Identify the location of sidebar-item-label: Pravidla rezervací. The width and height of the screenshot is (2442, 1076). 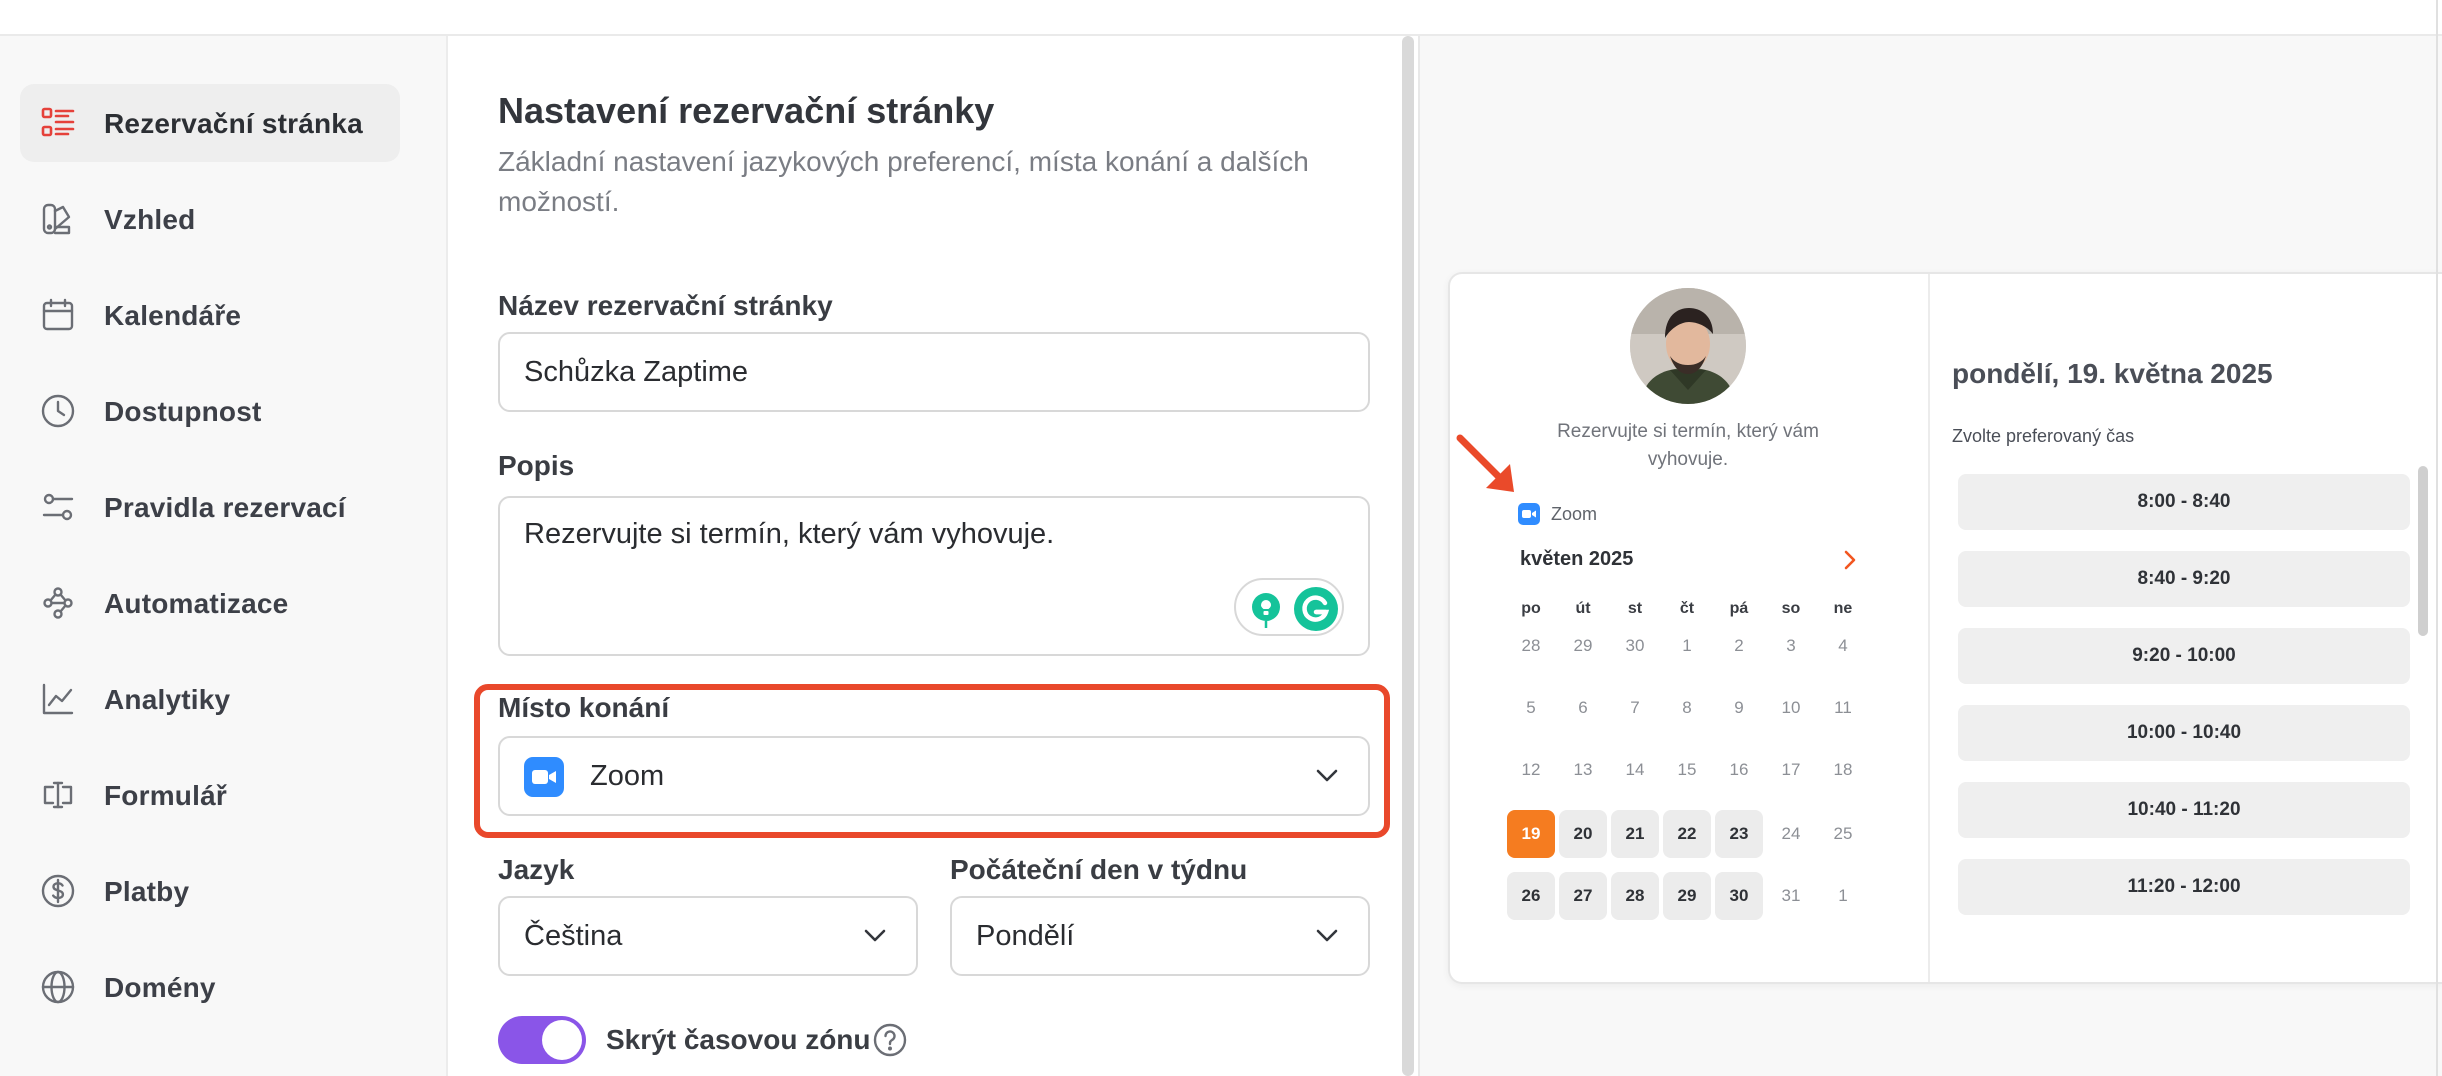
(225, 507).